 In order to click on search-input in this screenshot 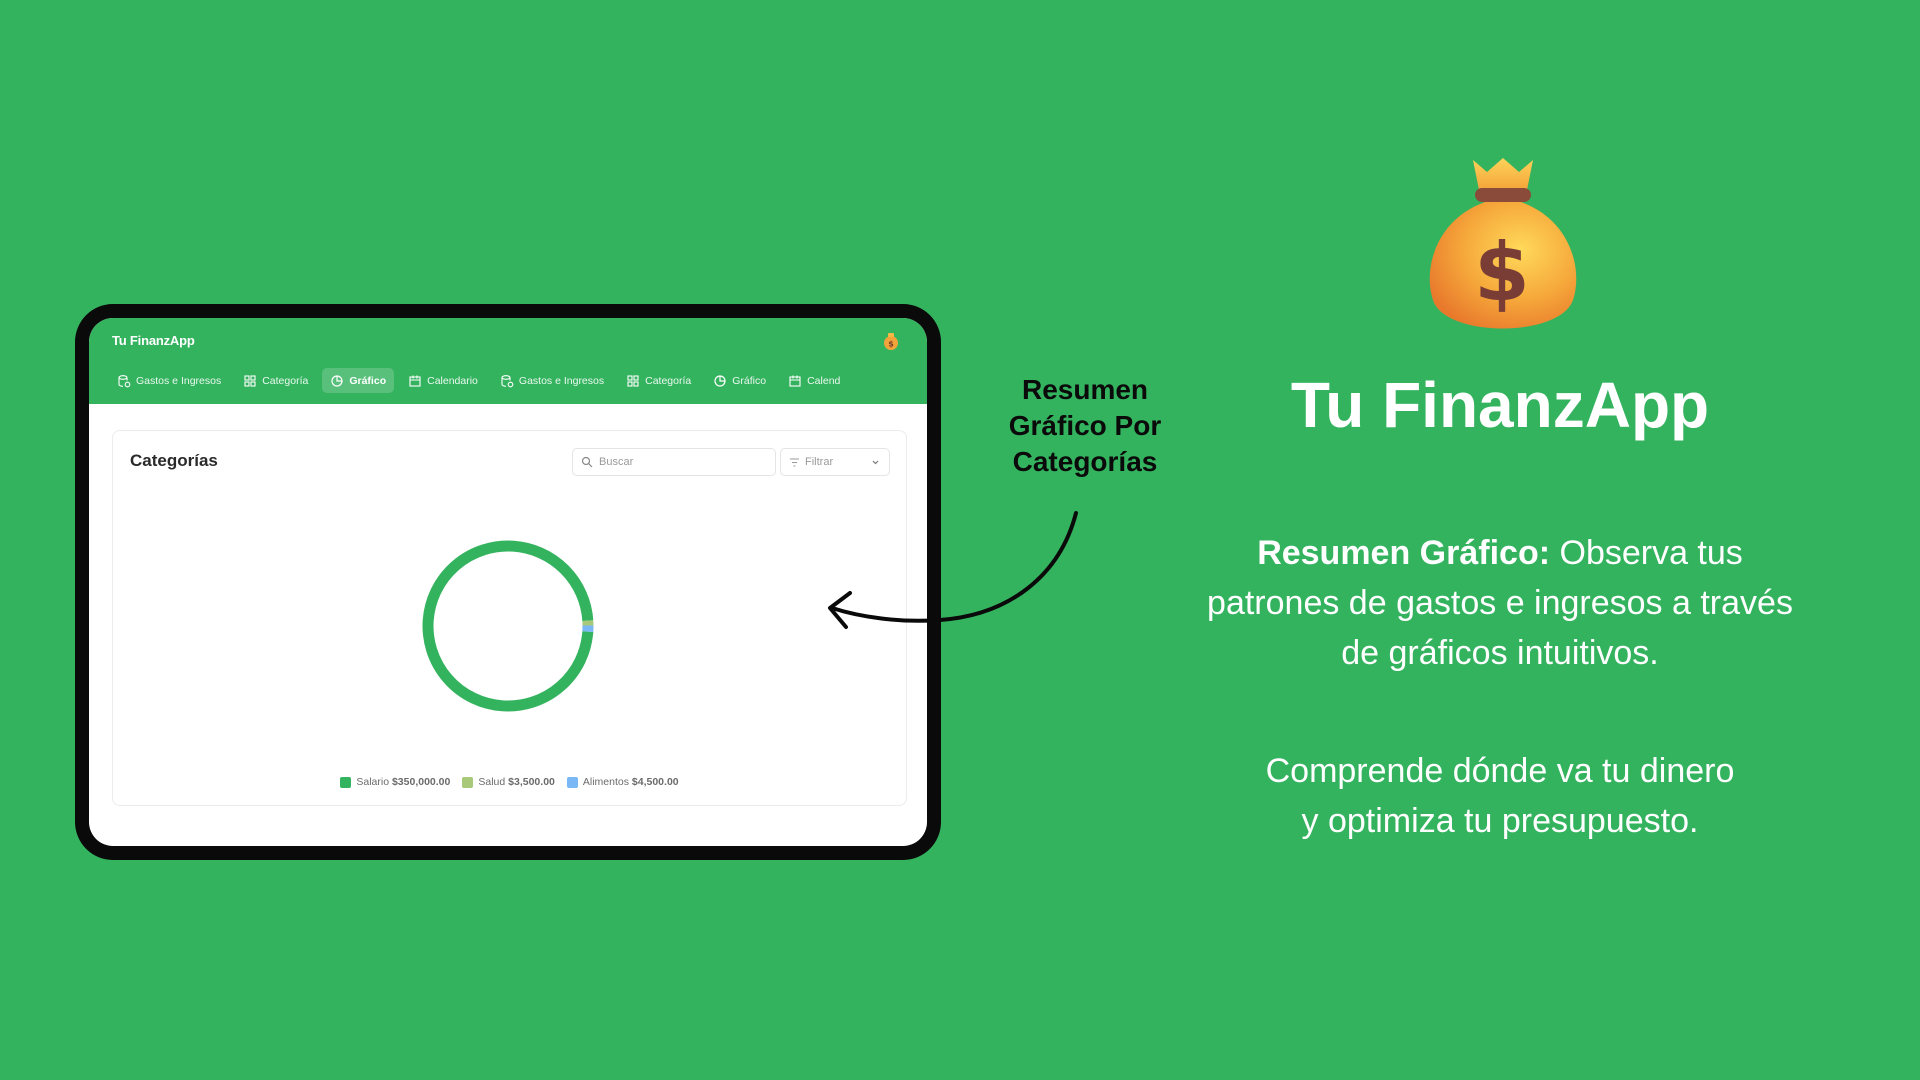, I will do `click(684, 462)`.